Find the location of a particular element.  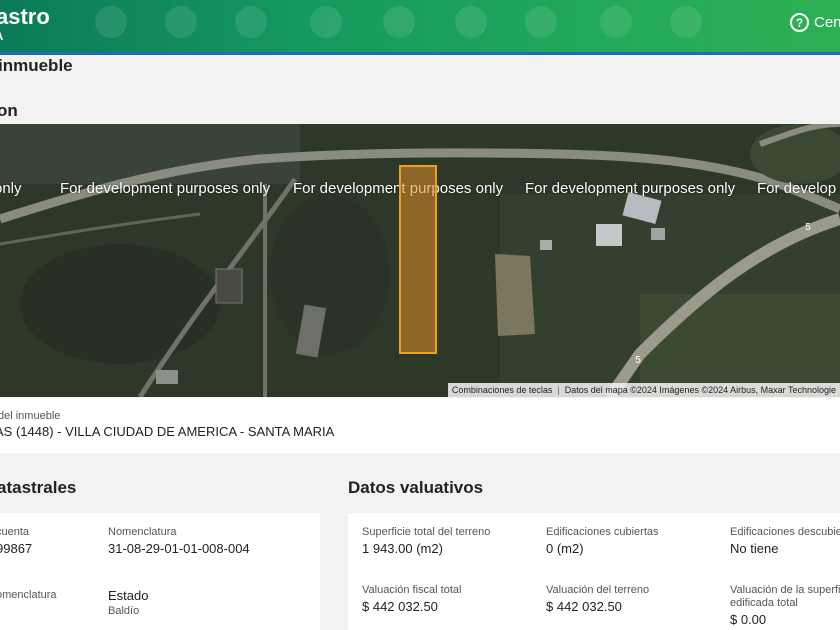

field-valuacion-fiscal: Valuación fiscal total $ 442 032.50 is located at coordinates (412, 599).